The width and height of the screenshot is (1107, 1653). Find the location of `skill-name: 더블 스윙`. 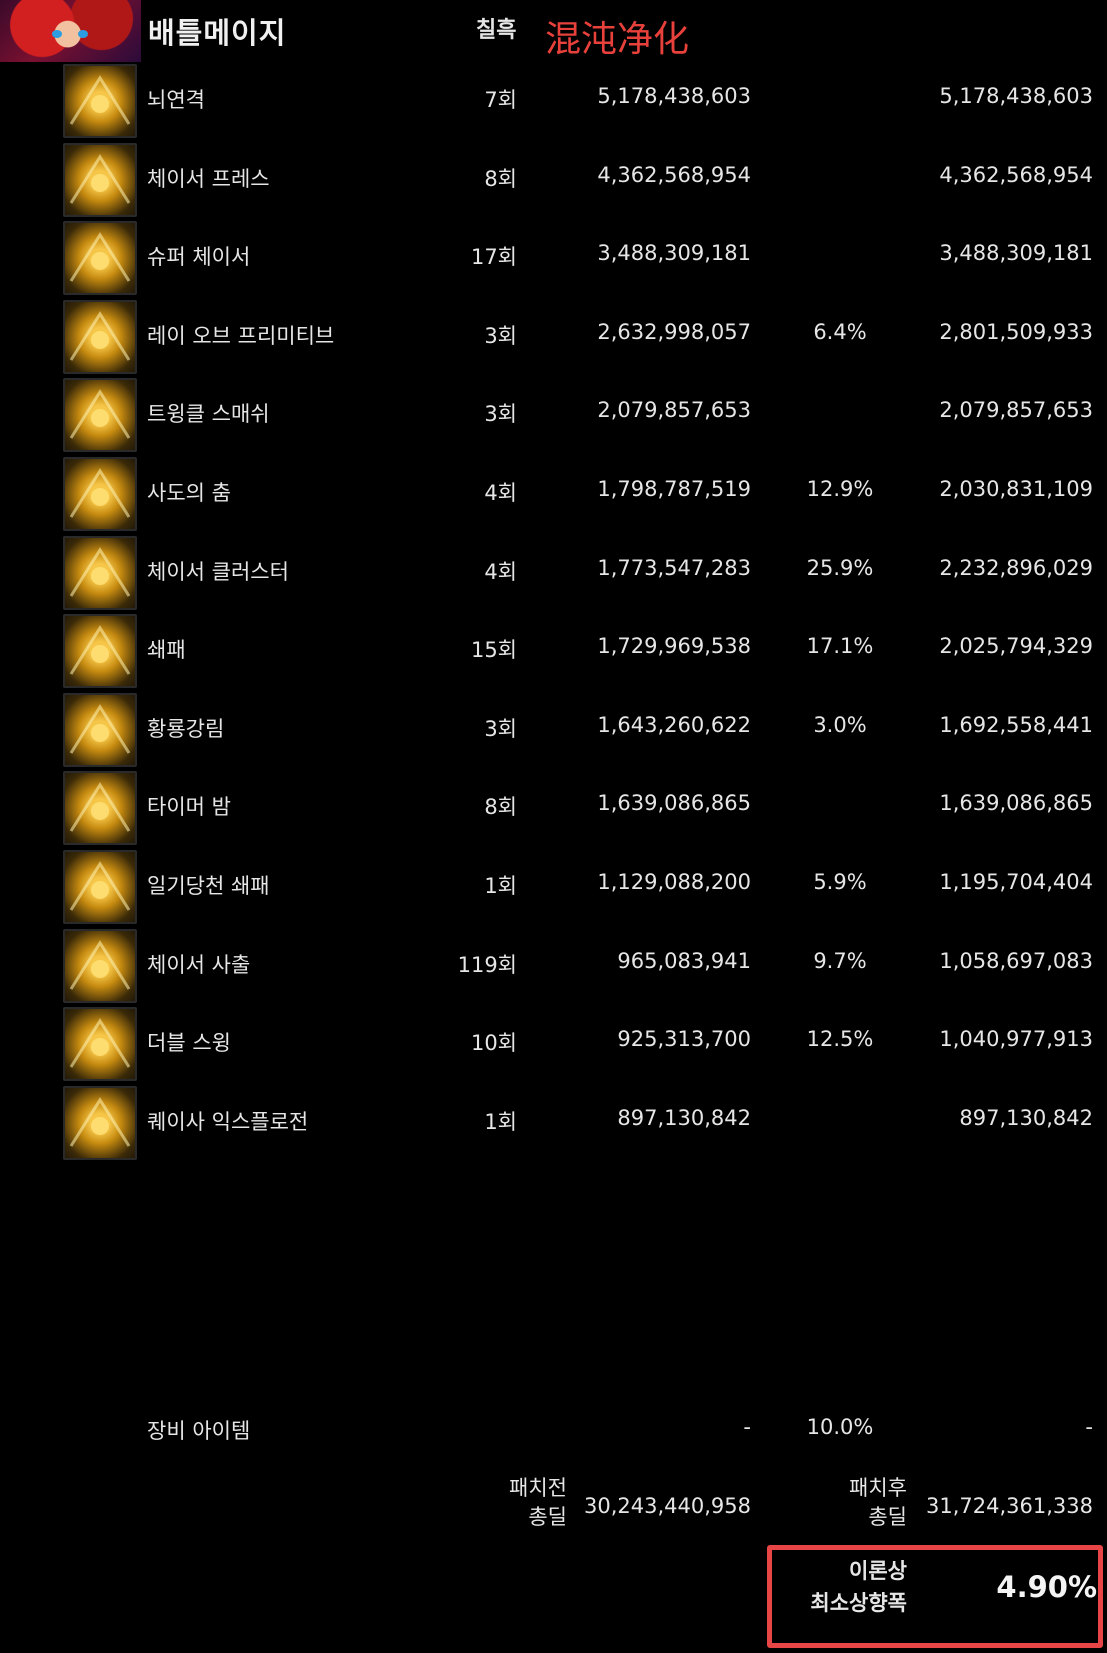

skill-name: 더블 스윙 is located at coordinates (189, 1043).